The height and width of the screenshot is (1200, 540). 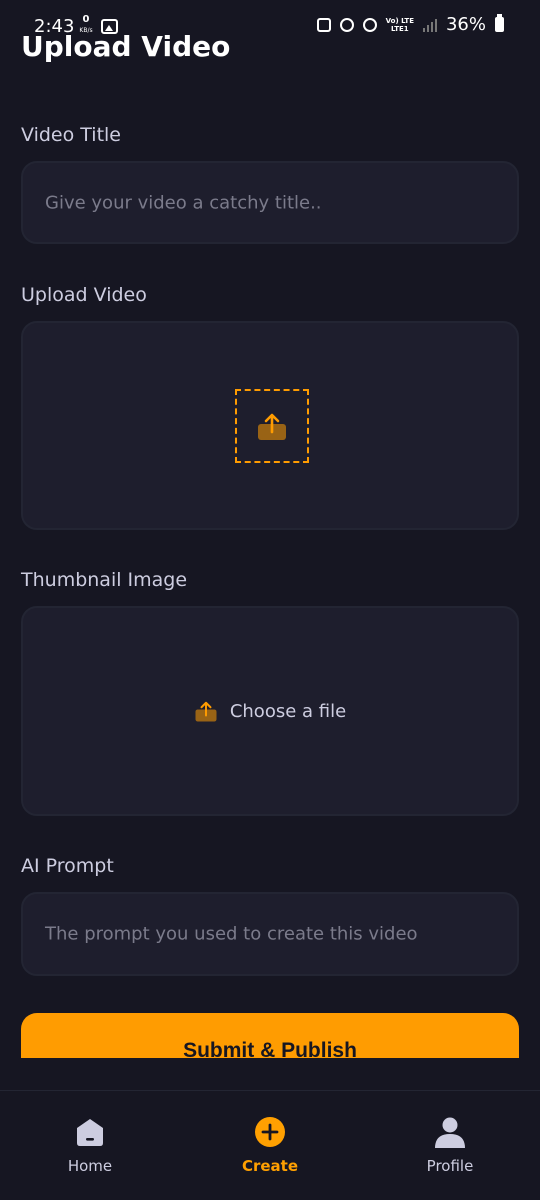 I want to click on tab-create: Create, so click(x=270, y=1145).